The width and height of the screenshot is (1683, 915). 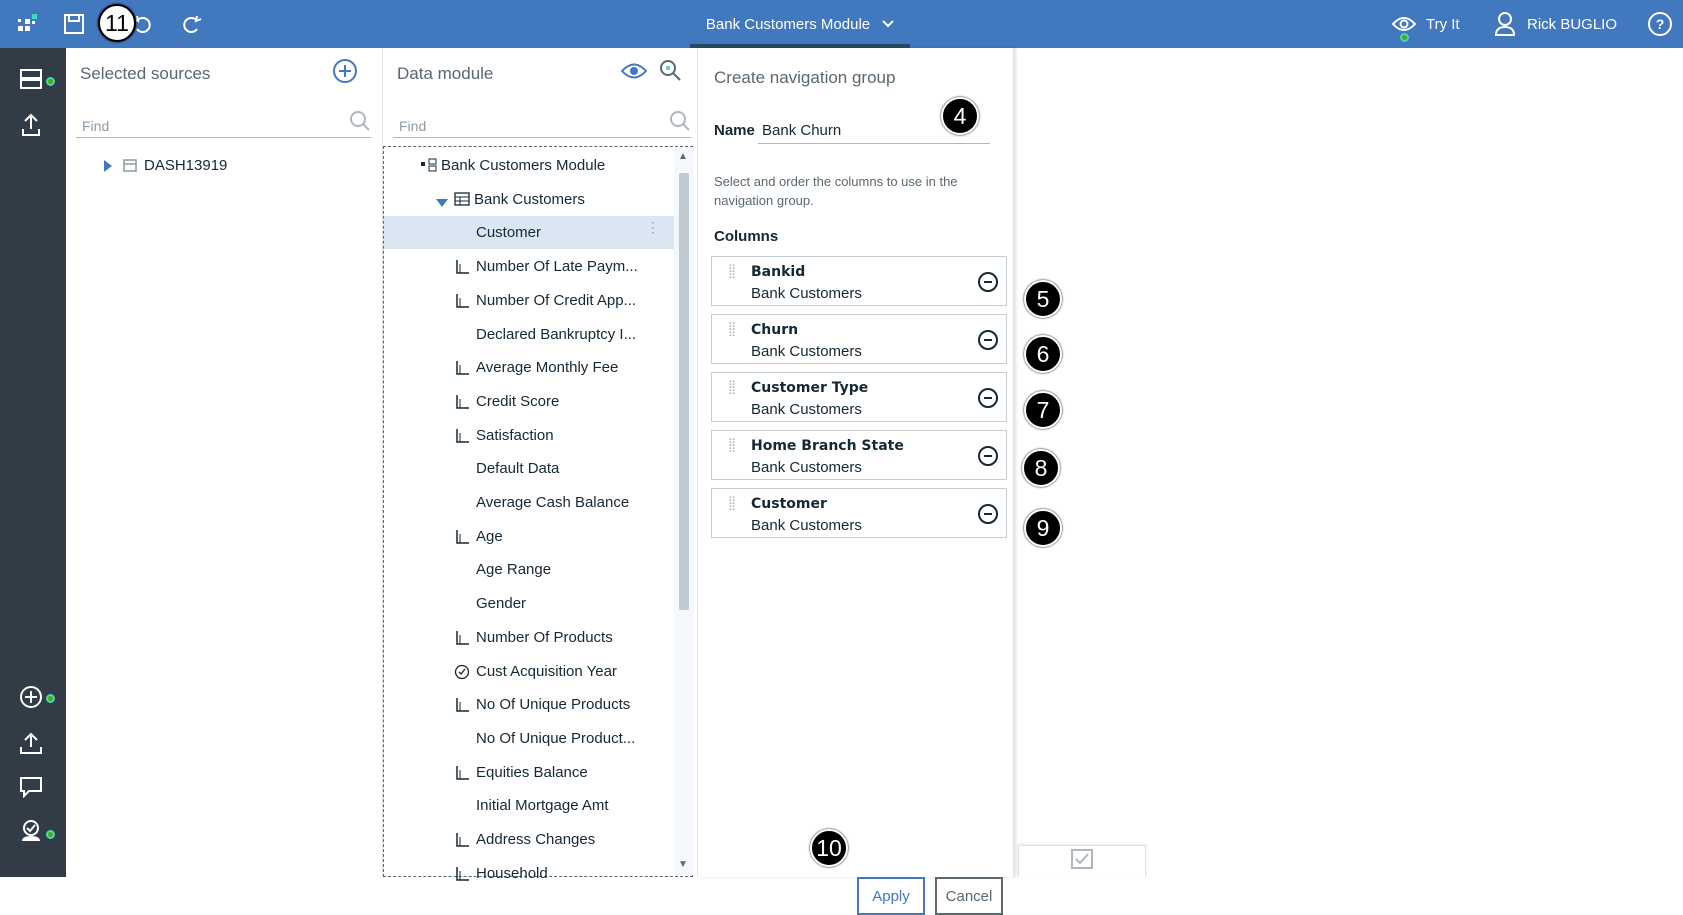 What do you see at coordinates (653, 227) in the screenshot?
I see `overflow-menu-icon: ⋮` at bounding box center [653, 227].